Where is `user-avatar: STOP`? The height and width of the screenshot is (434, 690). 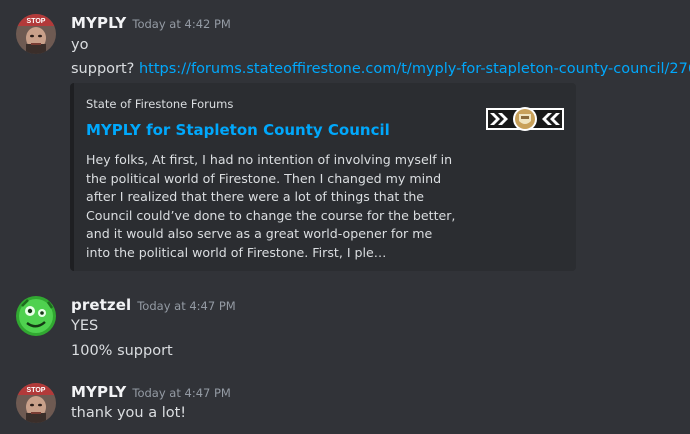
user-avatar: STOP is located at coordinates (36, 403).